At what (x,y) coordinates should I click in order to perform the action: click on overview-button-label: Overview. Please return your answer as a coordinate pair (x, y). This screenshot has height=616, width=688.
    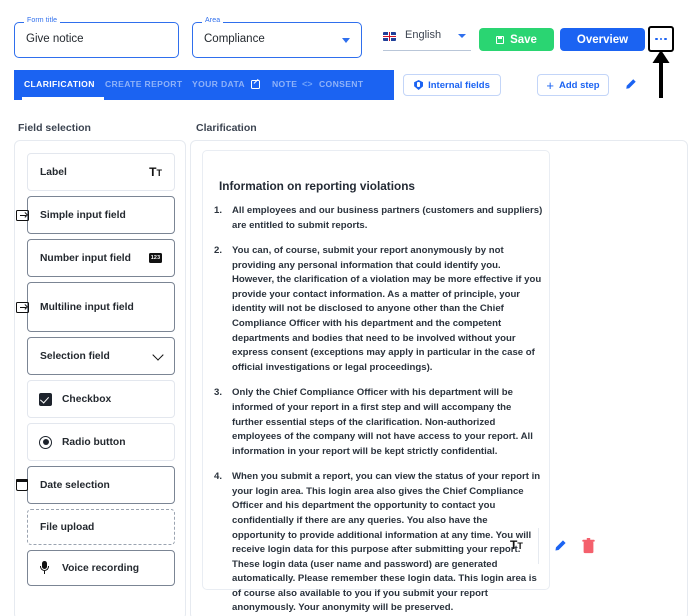
    Looking at the image, I should click on (602, 39).